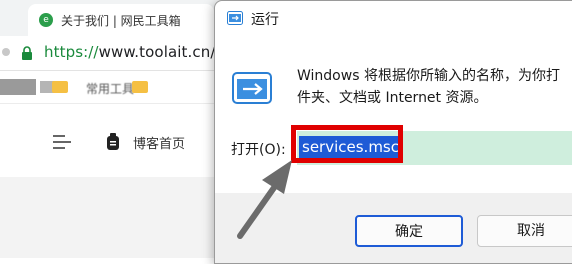  What do you see at coordinates (347, 144) in the screenshot?
I see `red-highlight-box` at bounding box center [347, 144].